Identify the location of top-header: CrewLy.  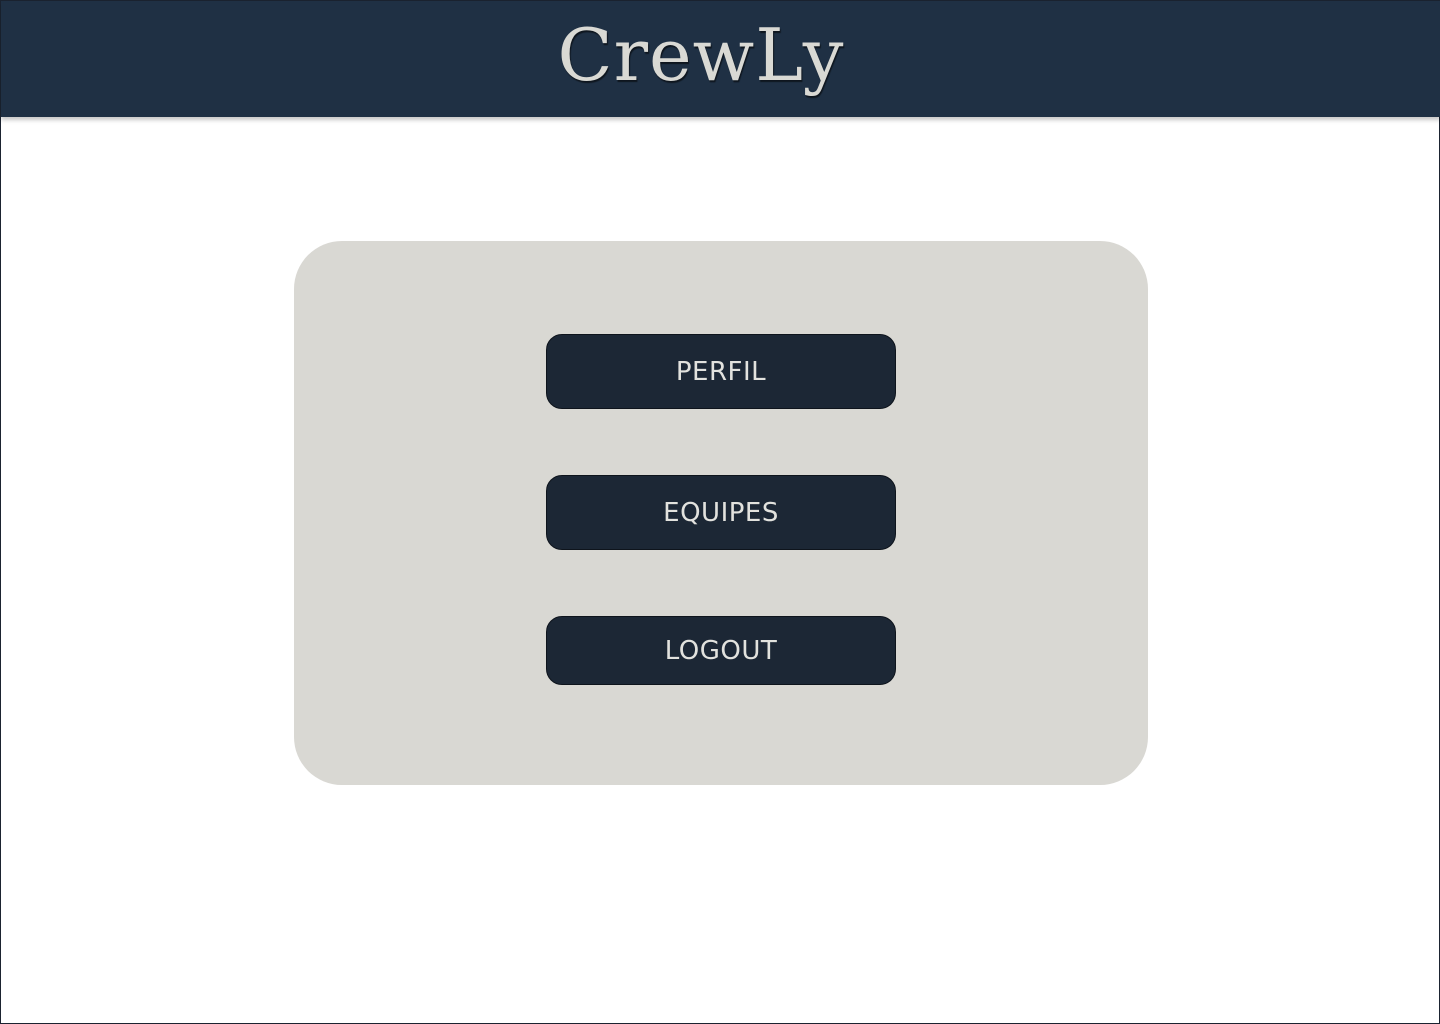
(720, 59).